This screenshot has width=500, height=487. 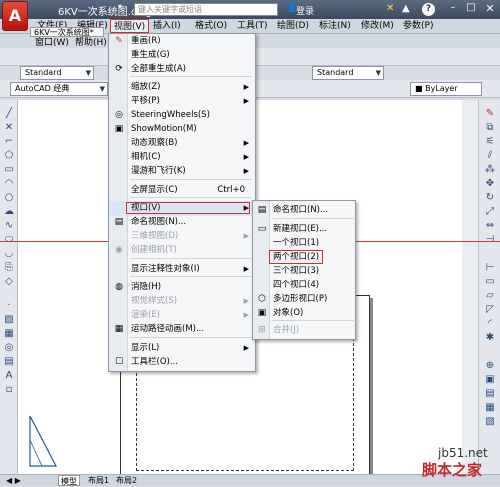 What do you see at coordinates (490, 226) in the screenshot?
I see `stretch-icon: ⇔` at bounding box center [490, 226].